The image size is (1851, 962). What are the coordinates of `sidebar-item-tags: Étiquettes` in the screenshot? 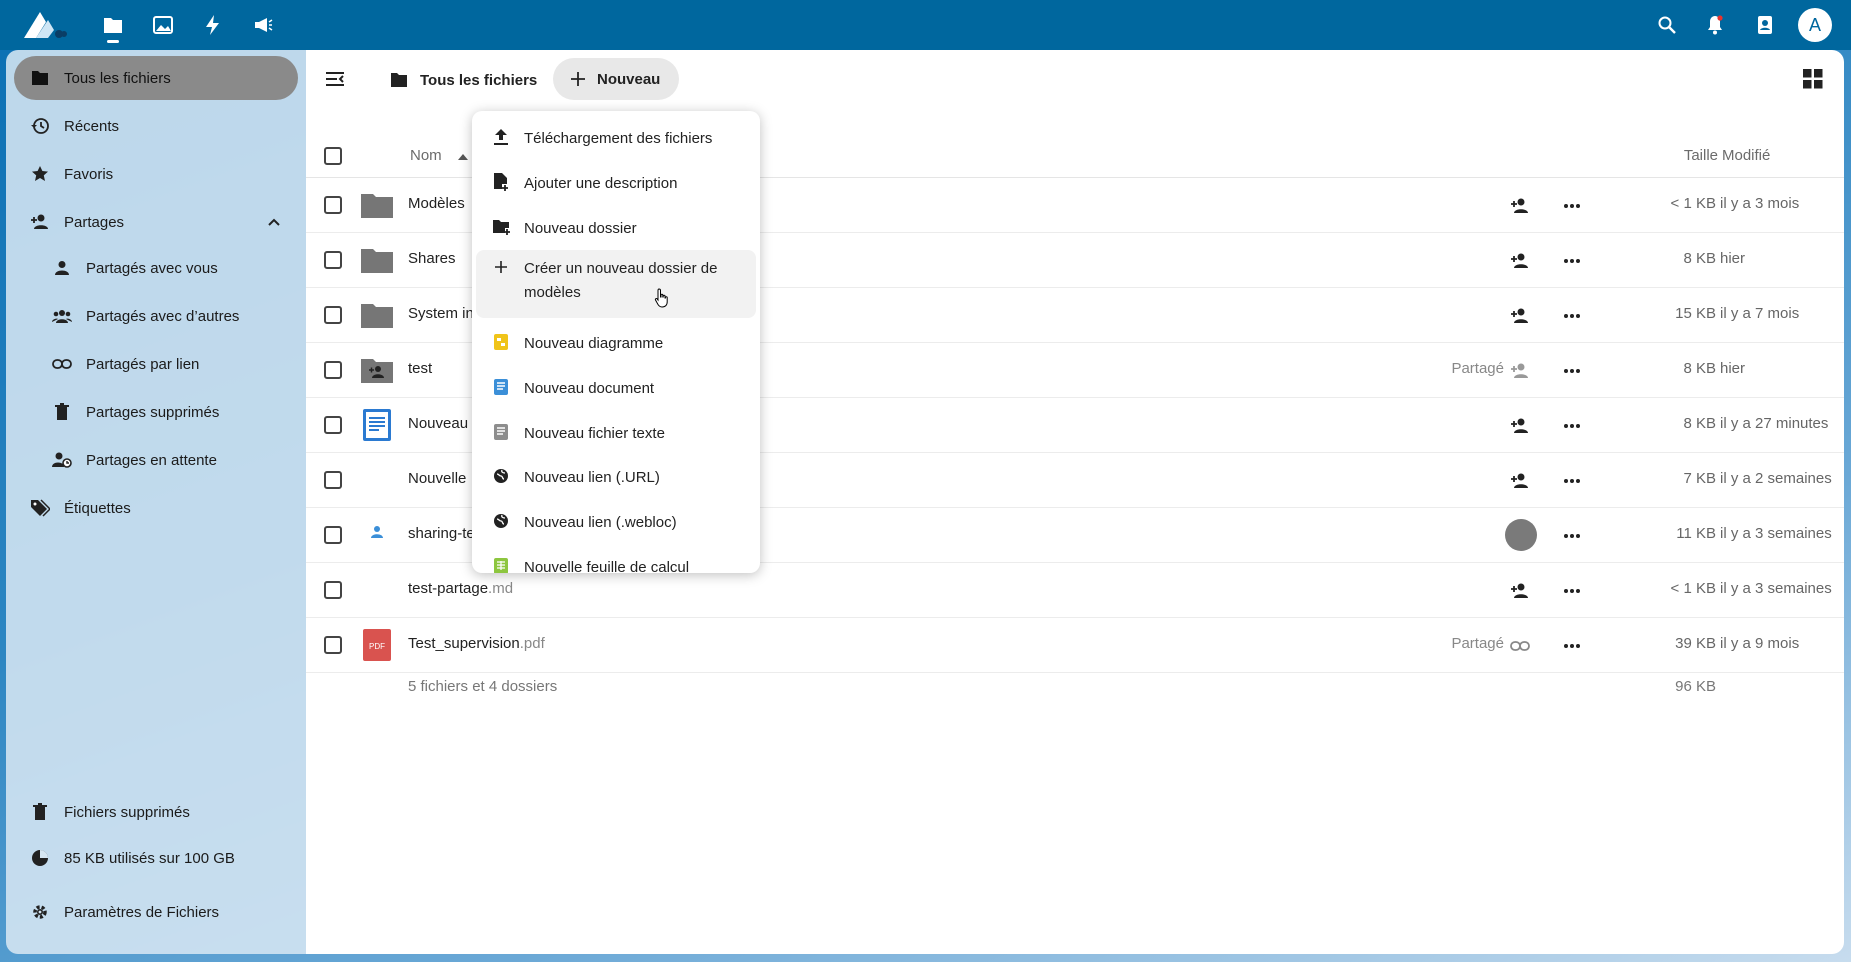 It's located at (156, 508).